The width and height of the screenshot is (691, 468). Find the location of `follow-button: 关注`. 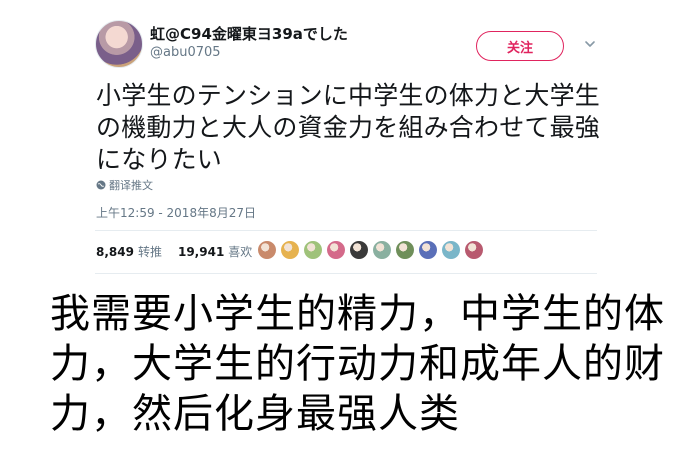

follow-button: 关注 is located at coordinates (520, 46).